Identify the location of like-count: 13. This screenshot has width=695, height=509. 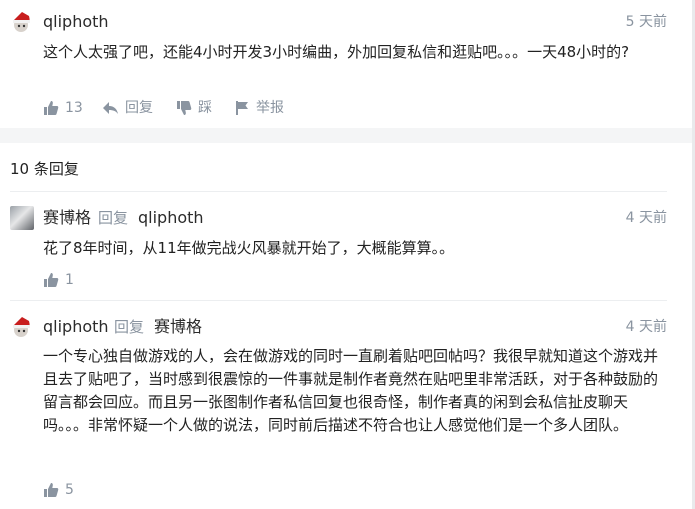
(74, 108).